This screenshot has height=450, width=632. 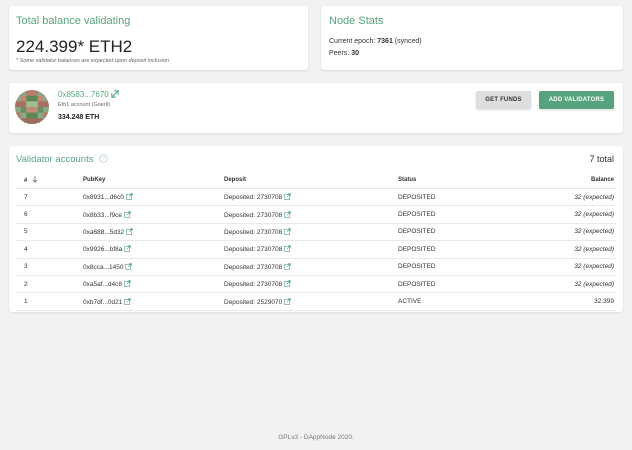 What do you see at coordinates (355, 53) in the screenshot?
I see `peers-value: 30` at bounding box center [355, 53].